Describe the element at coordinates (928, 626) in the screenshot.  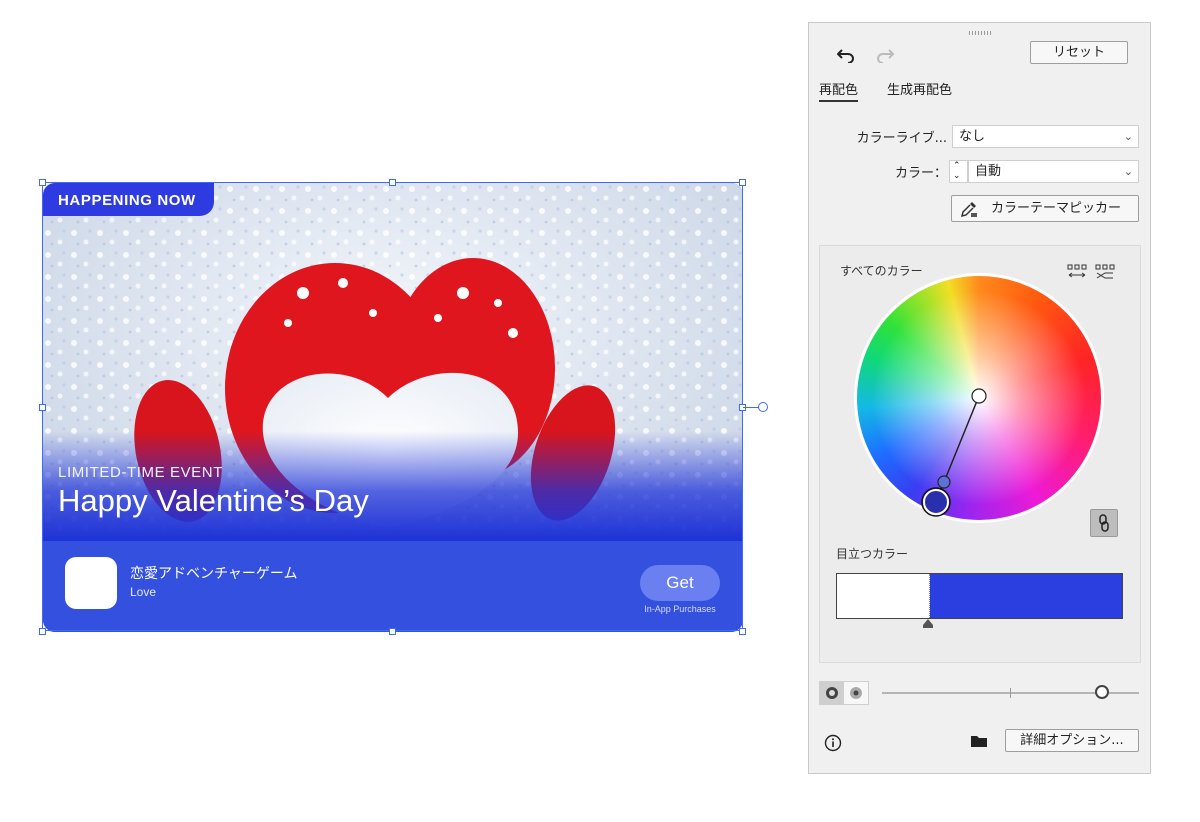
I see `swatch-divider-marker-base` at that location.